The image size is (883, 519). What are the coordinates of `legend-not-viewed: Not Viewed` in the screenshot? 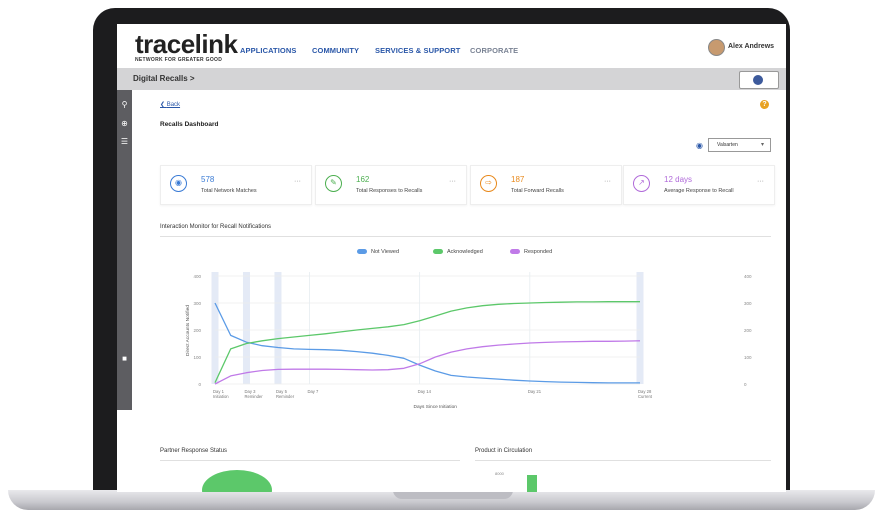 It's located at (385, 252).